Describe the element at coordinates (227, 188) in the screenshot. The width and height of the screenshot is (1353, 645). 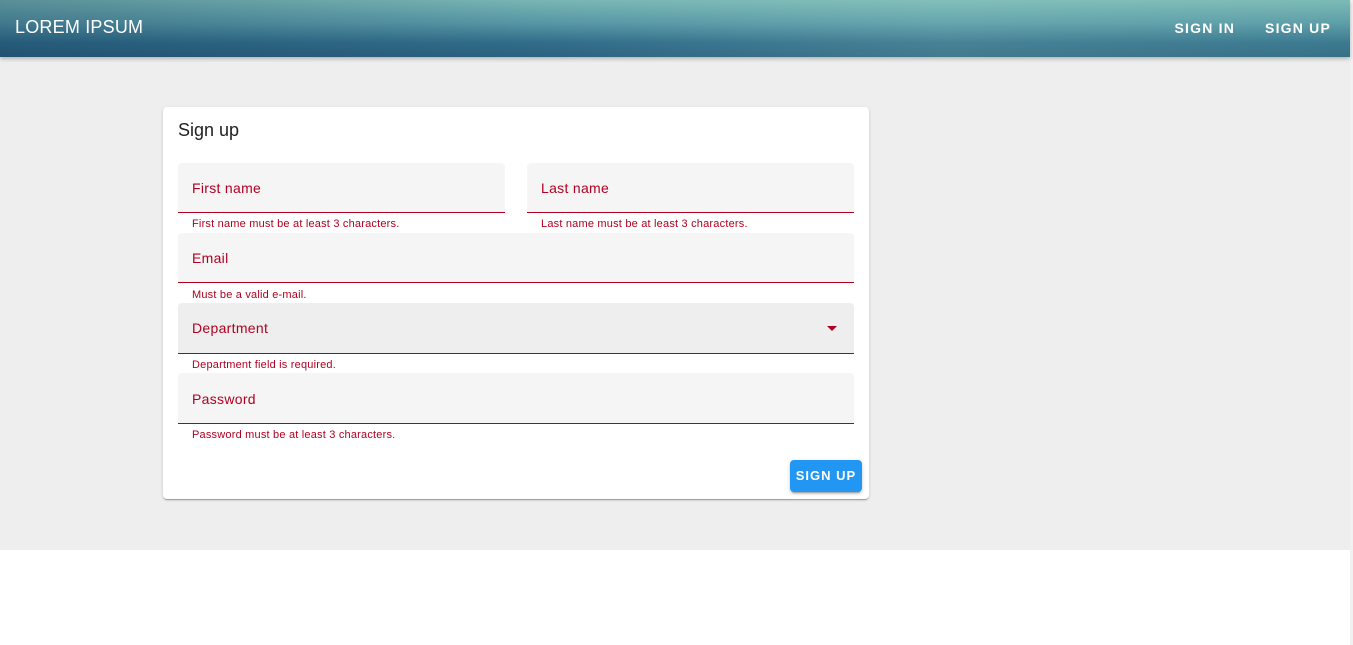
I see `first-name-label: First name` at that location.